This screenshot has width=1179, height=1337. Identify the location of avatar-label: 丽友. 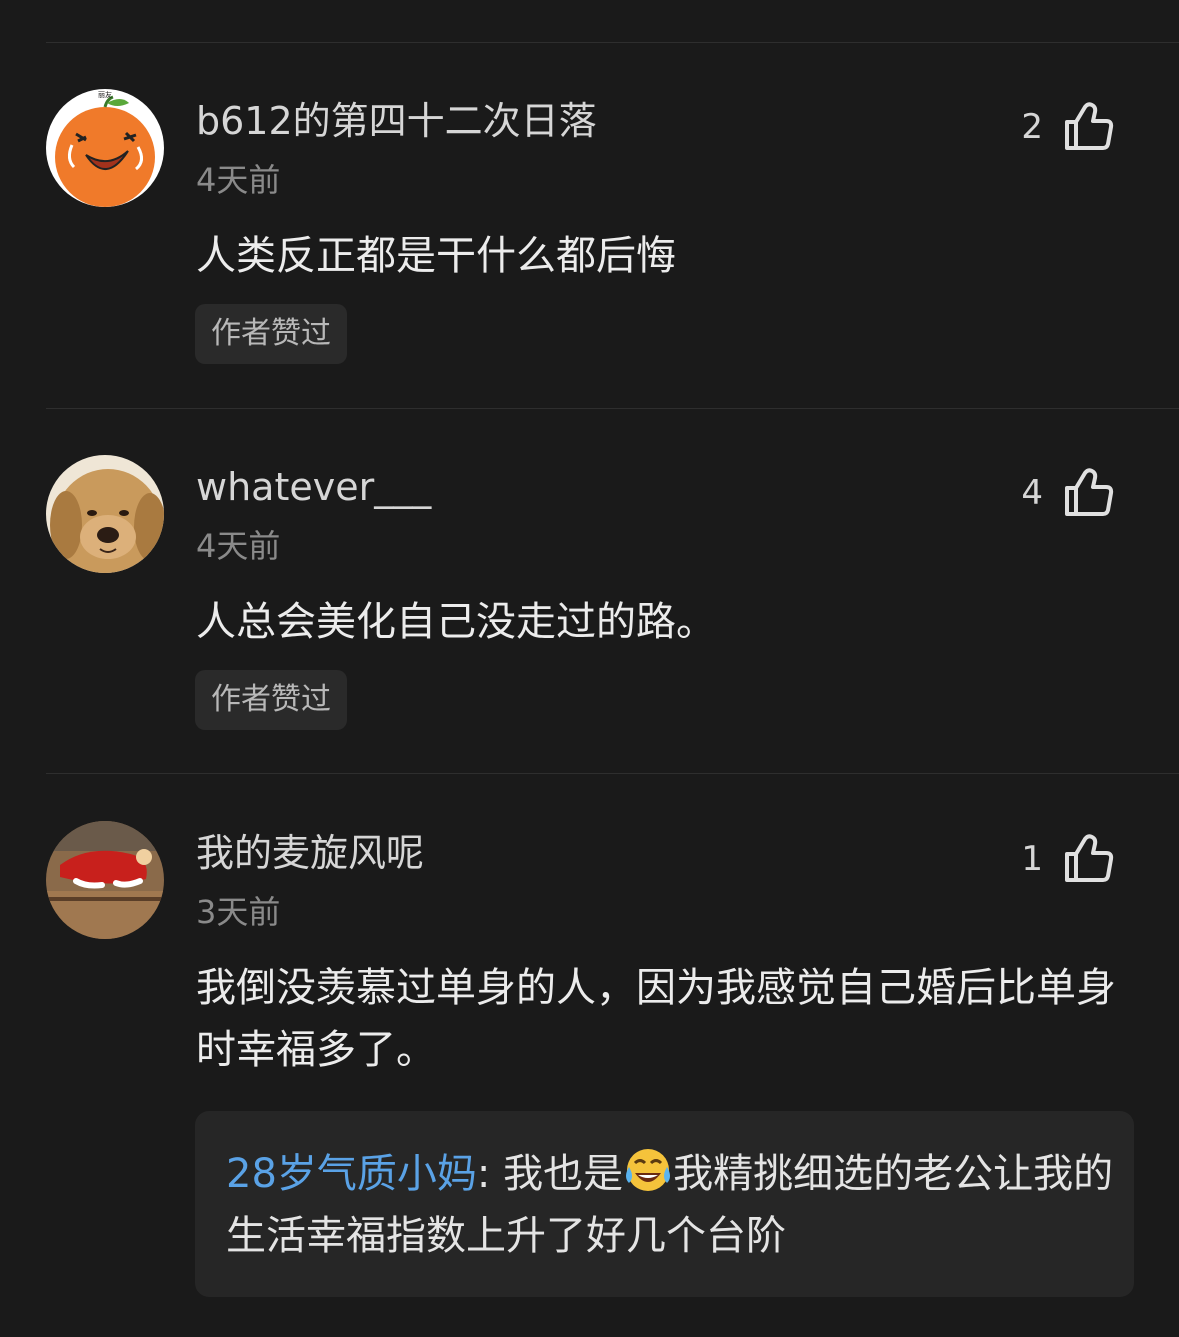
(105, 94).